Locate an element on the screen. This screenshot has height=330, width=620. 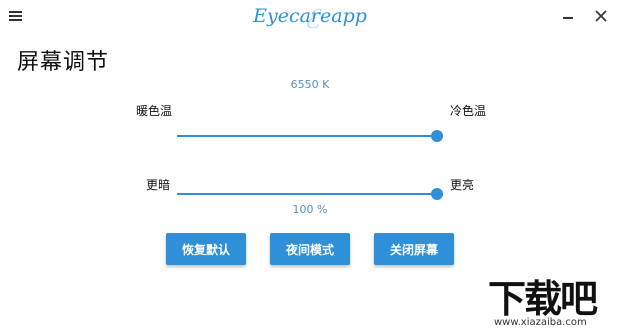
brighter-label: 更亮 is located at coordinates (462, 185).